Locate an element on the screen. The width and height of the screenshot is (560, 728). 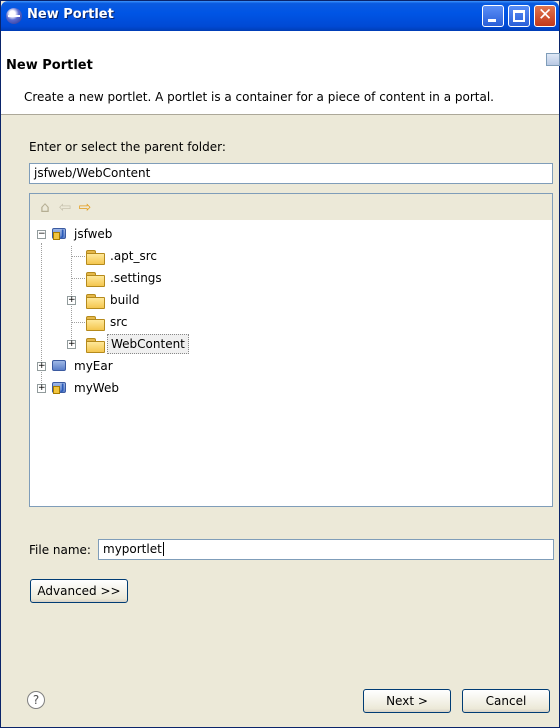
maximize-icon is located at coordinates (519, 16).